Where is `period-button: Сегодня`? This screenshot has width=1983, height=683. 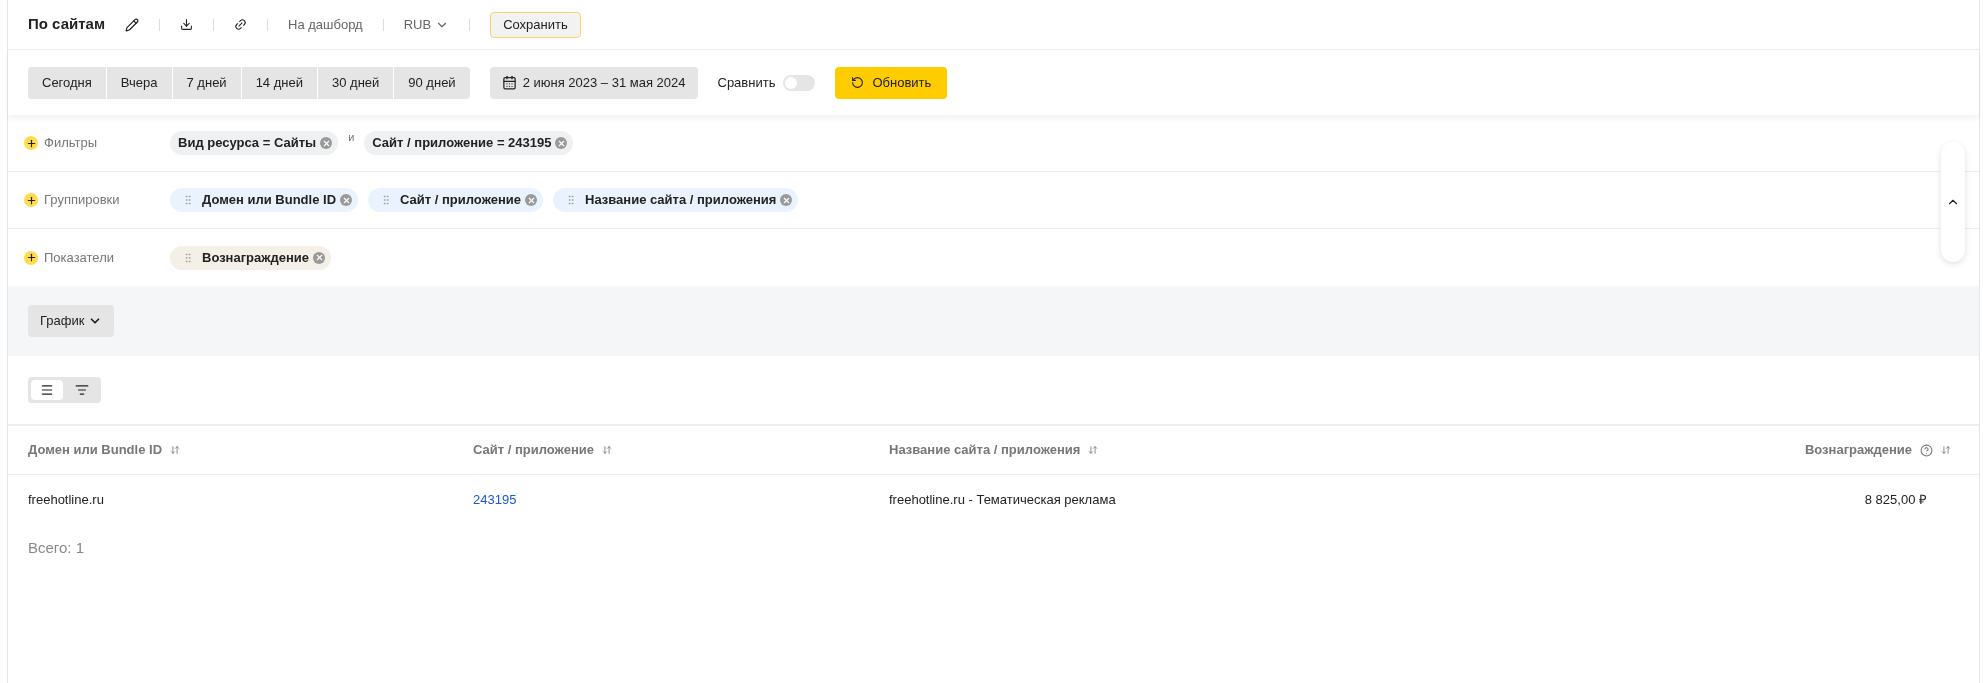
period-button: Сегодня is located at coordinates (67, 82).